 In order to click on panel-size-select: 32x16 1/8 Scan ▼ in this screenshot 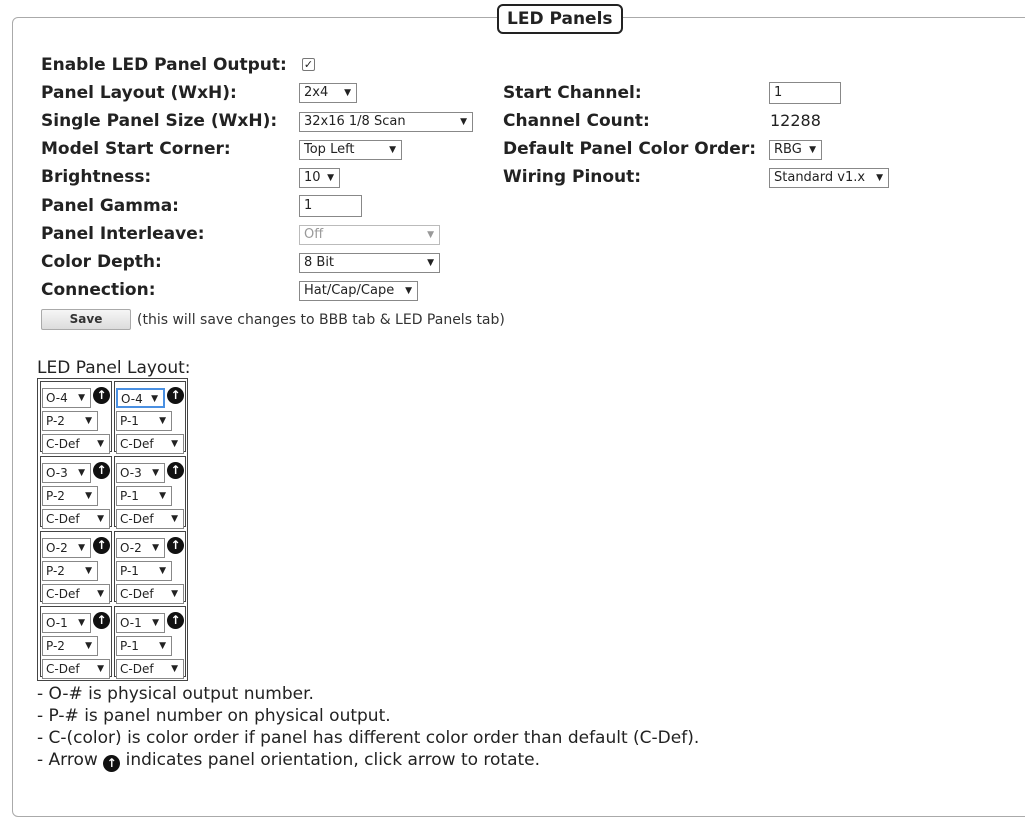, I will do `click(386, 122)`.